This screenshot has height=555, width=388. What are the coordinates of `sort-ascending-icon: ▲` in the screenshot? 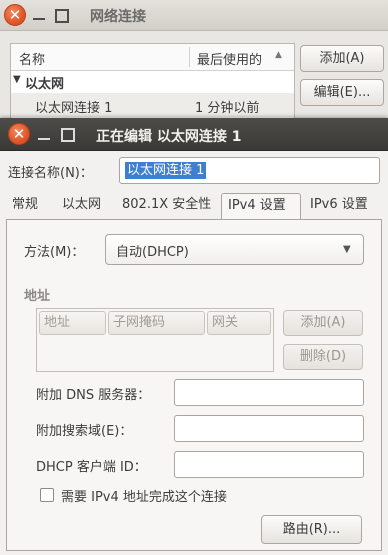 It's located at (278, 55).